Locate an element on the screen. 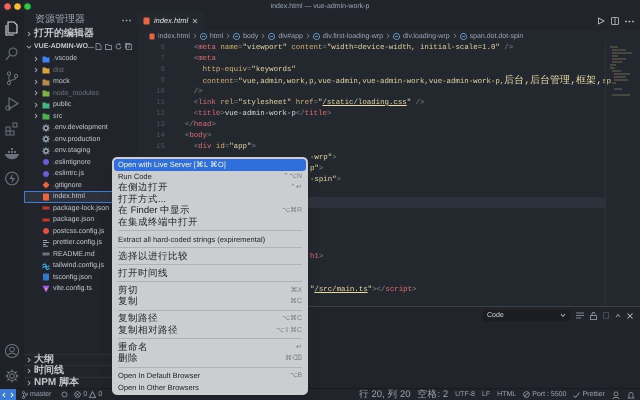 Image resolution: width=640 pixels, height=400 pixels. files-icon is located at coordinates (12, 28).